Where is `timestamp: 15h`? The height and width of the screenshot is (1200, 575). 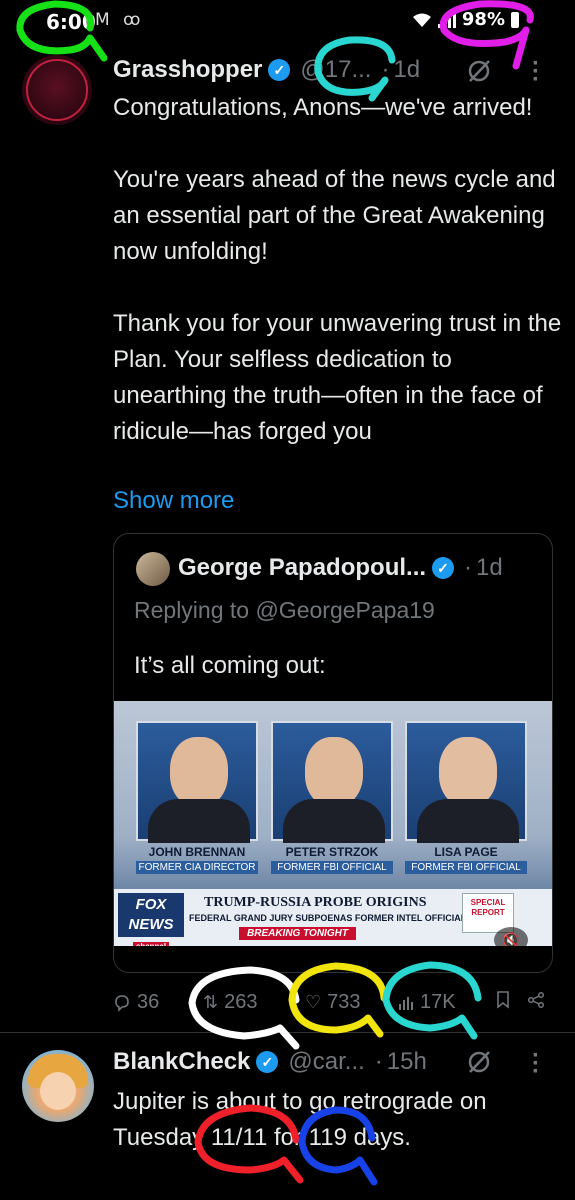
timestamp: 15h is located at coordinates (407, 1062).